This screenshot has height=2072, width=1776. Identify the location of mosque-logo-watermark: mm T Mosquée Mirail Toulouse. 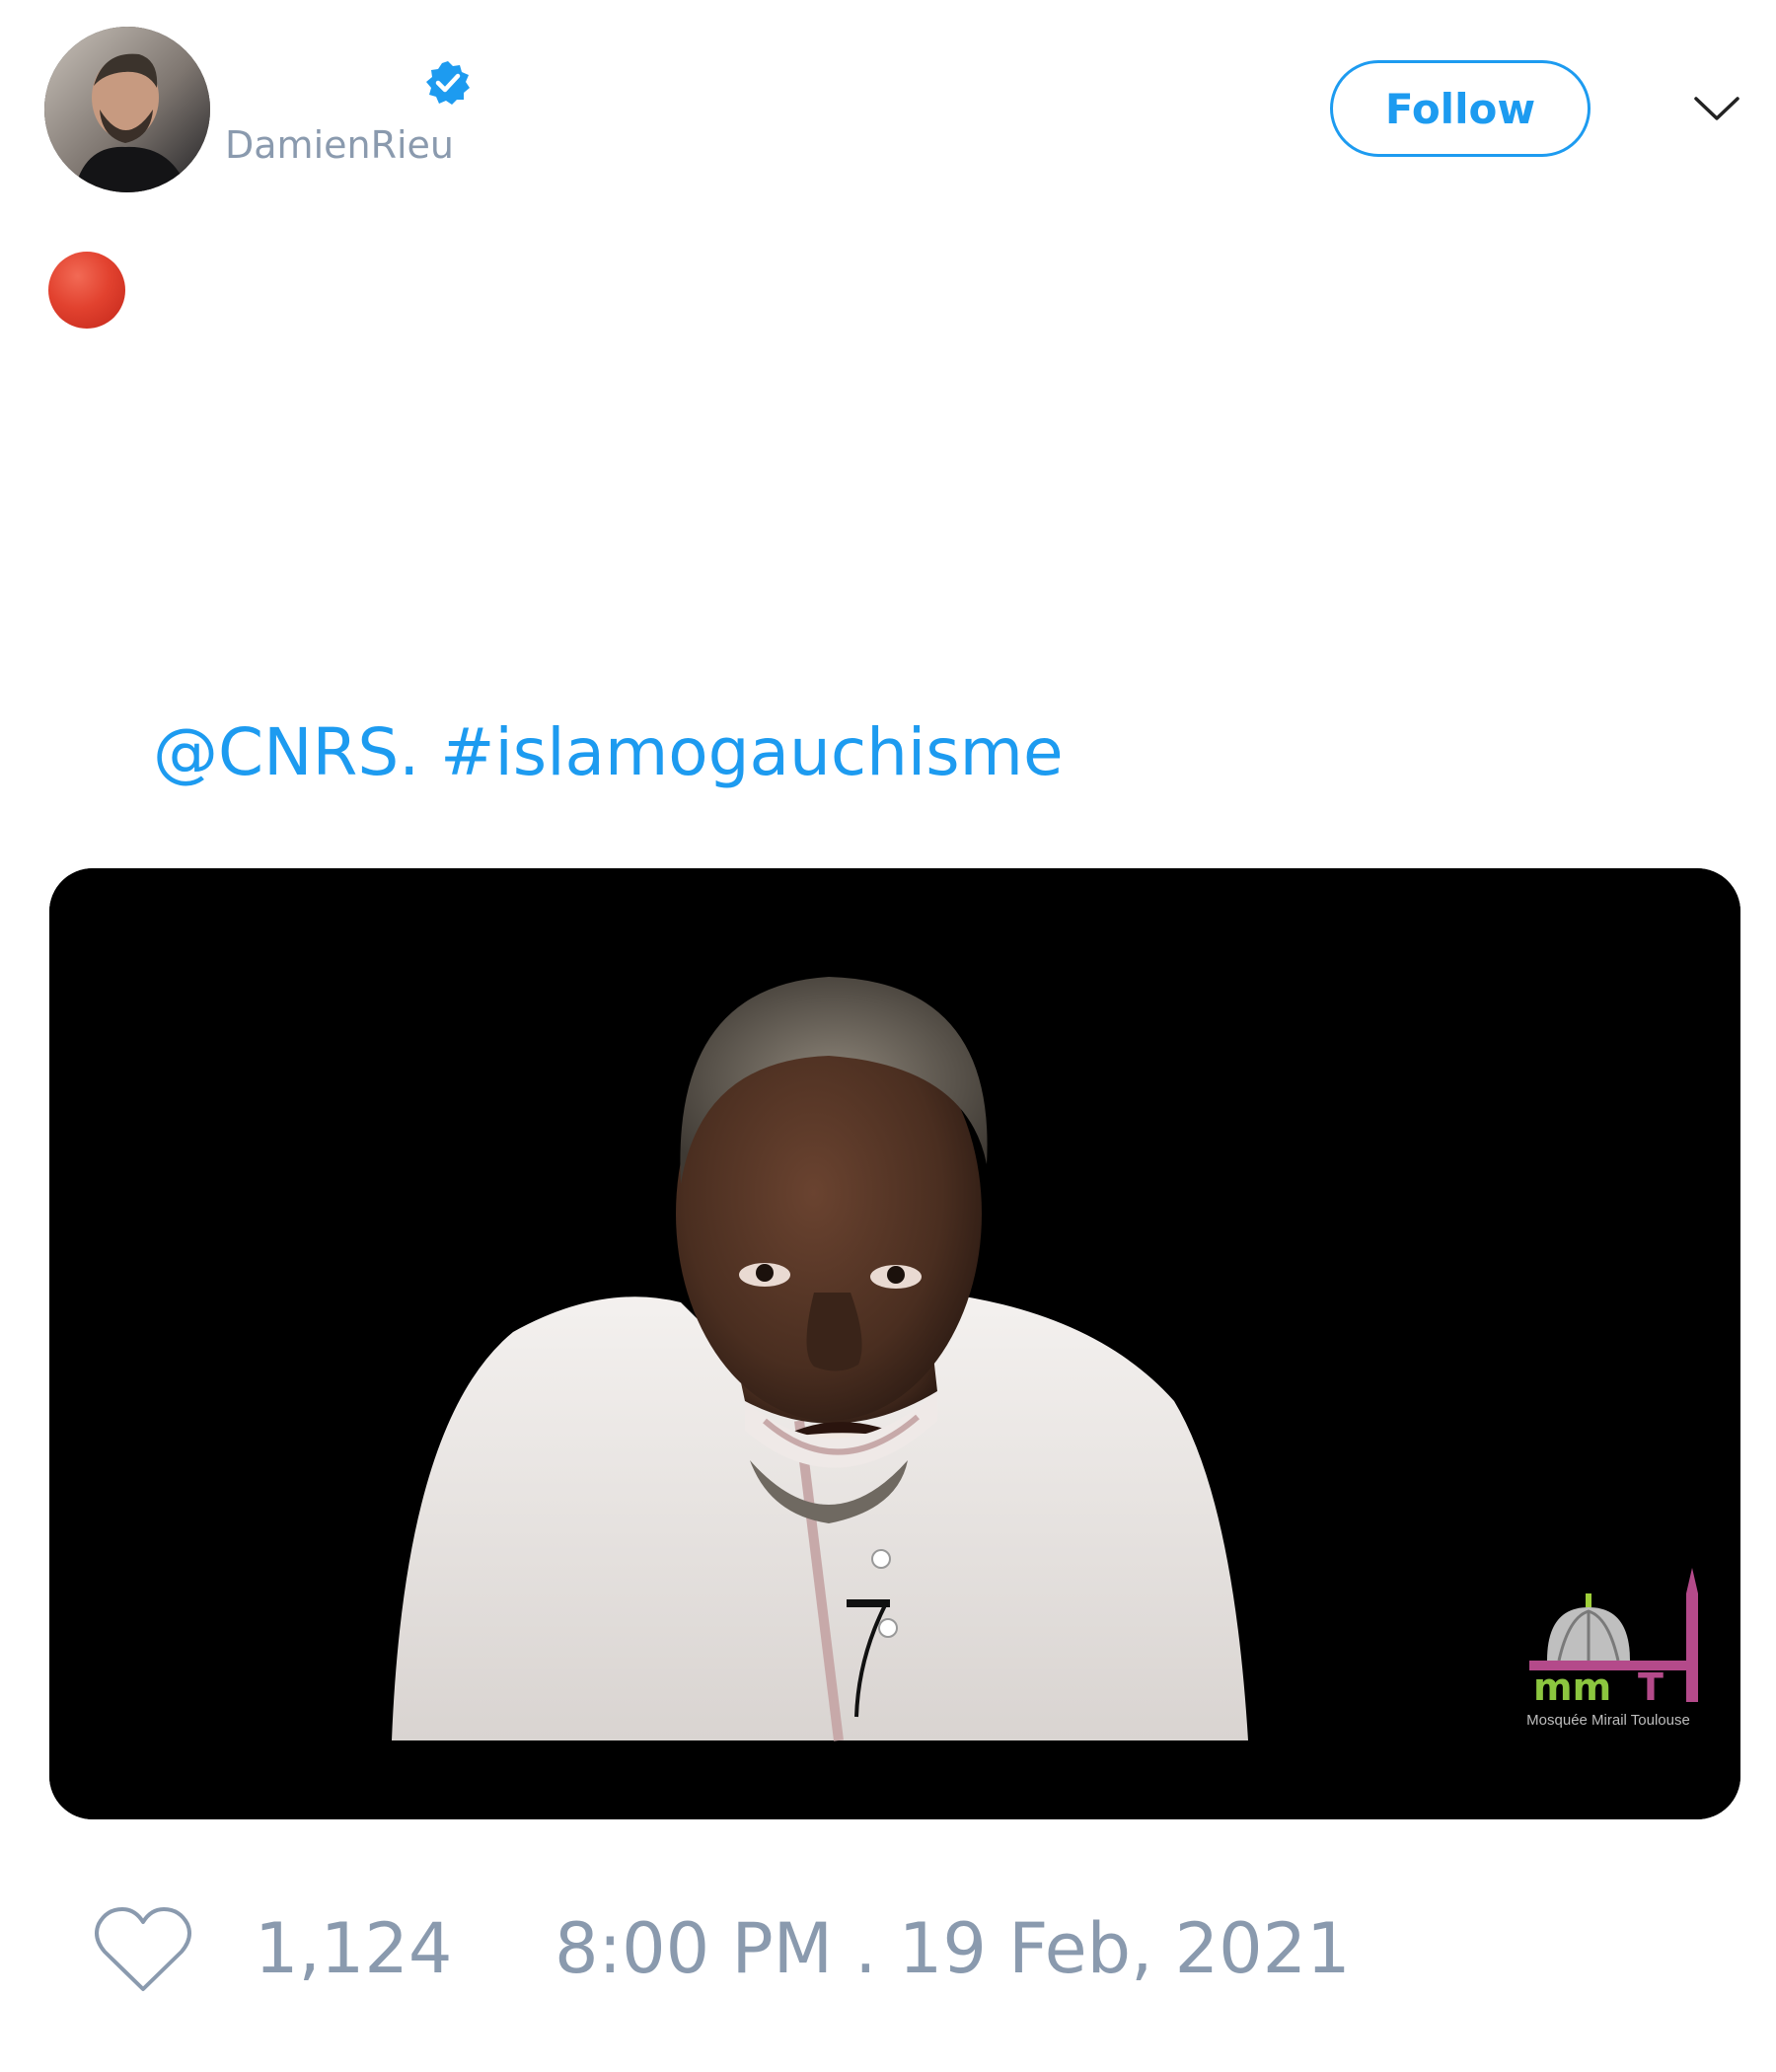
(1609, 1653).